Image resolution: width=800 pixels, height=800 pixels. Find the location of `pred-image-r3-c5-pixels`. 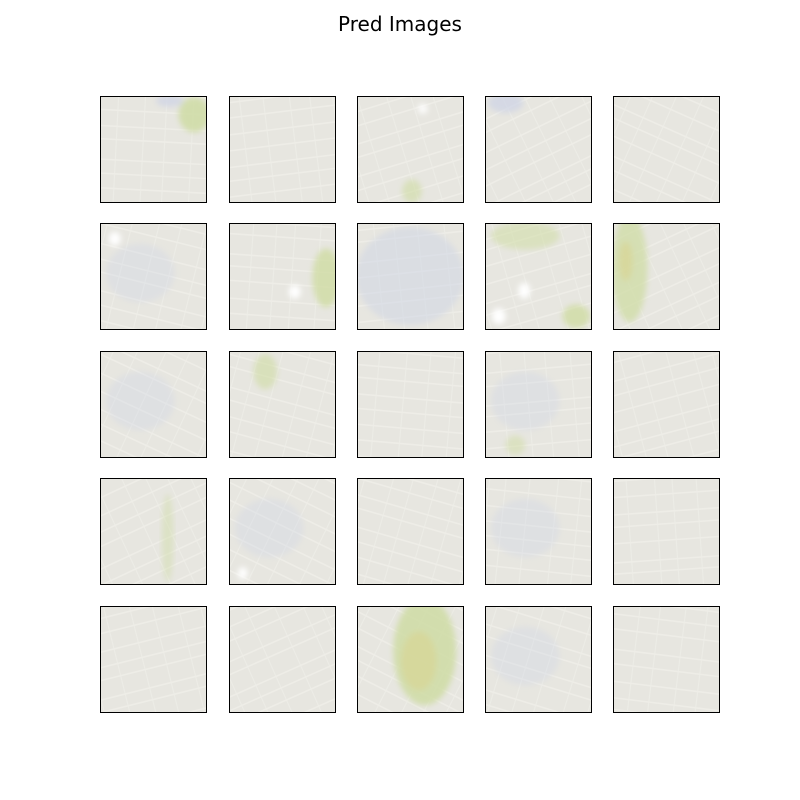

pred-image-r3-c5-pixels is located at coordinates (666, 404).